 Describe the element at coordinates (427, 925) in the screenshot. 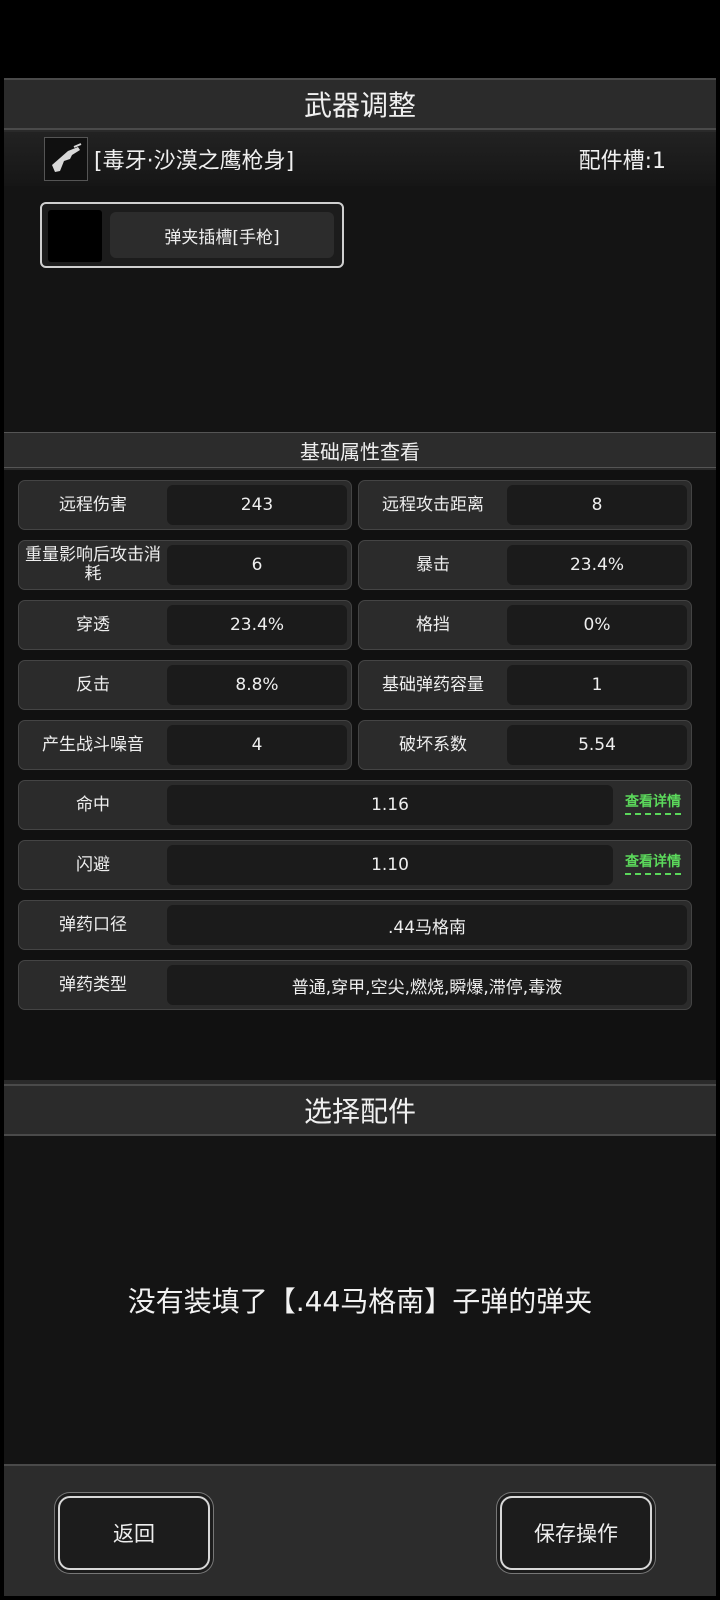

I see `attr-value: .44马格南` at that location.